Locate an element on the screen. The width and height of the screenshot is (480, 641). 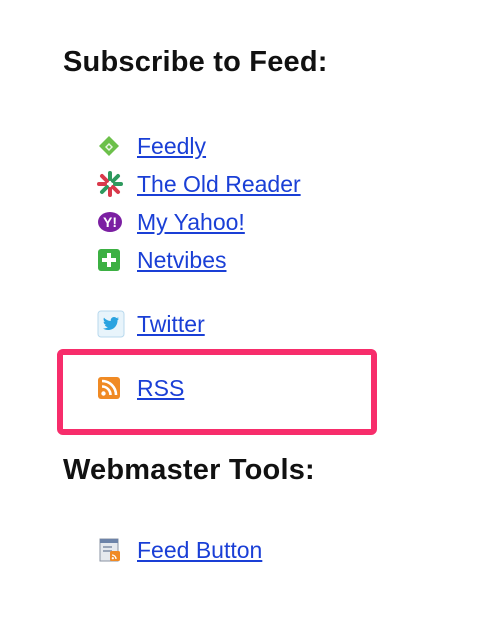
subscribe-heading: Subscribe to Feed: is located at coordinates (195, 62).